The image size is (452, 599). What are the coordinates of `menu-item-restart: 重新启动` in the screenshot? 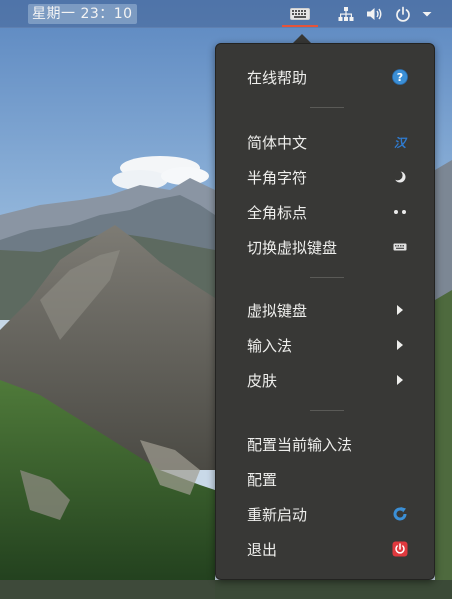 It's located at (325, 514).